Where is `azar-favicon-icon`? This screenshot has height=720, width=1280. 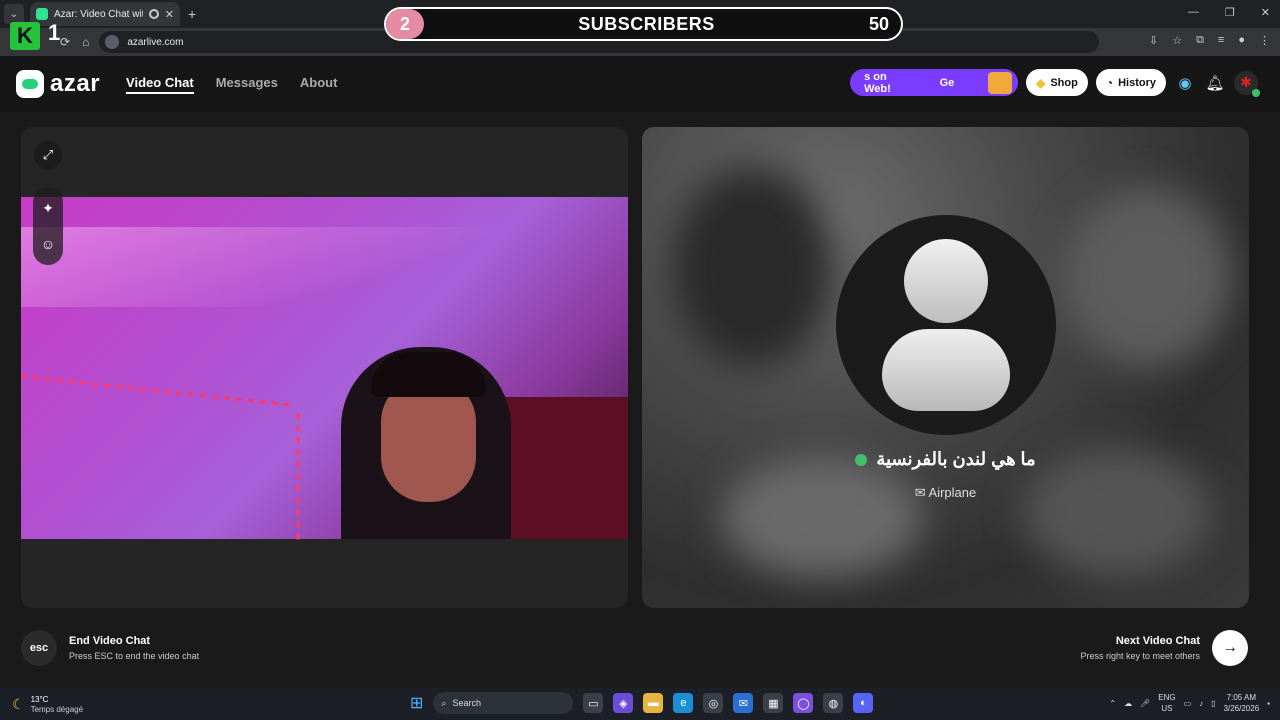 azar-favicon-icon is located at coordinates (42, 14).